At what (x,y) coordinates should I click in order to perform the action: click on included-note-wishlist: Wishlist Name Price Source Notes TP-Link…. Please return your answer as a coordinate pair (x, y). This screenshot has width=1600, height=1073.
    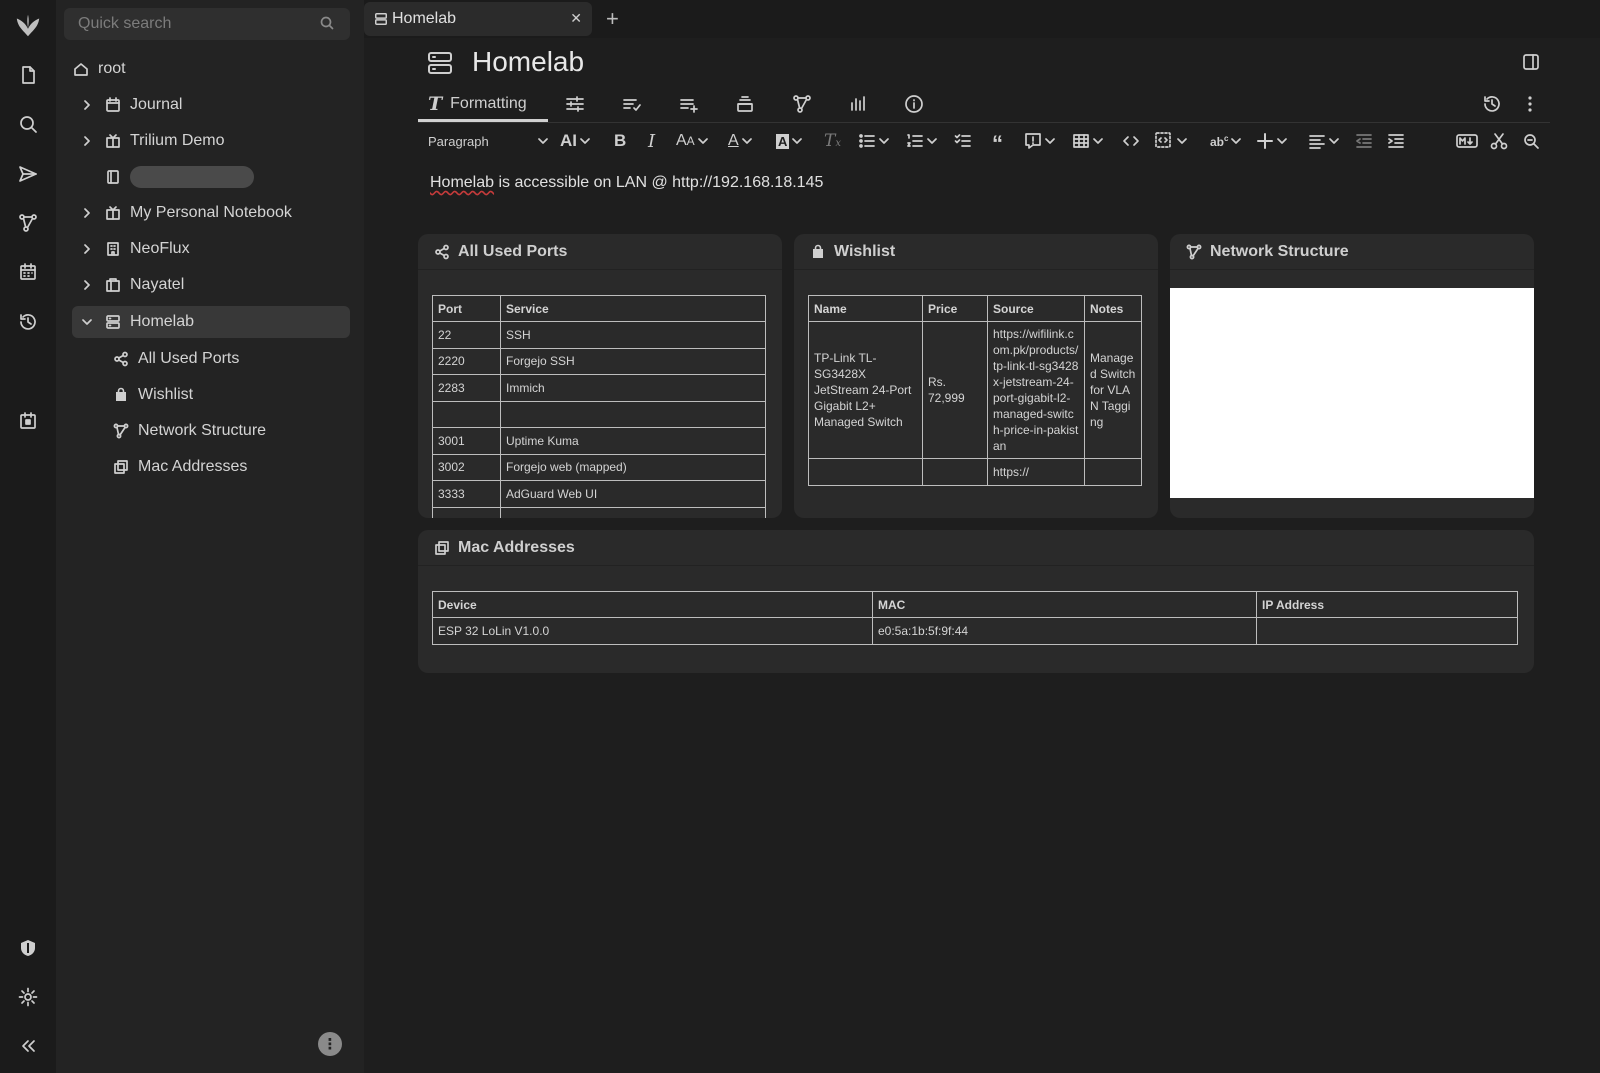
    Looking at the image, I should click on (976, 376).